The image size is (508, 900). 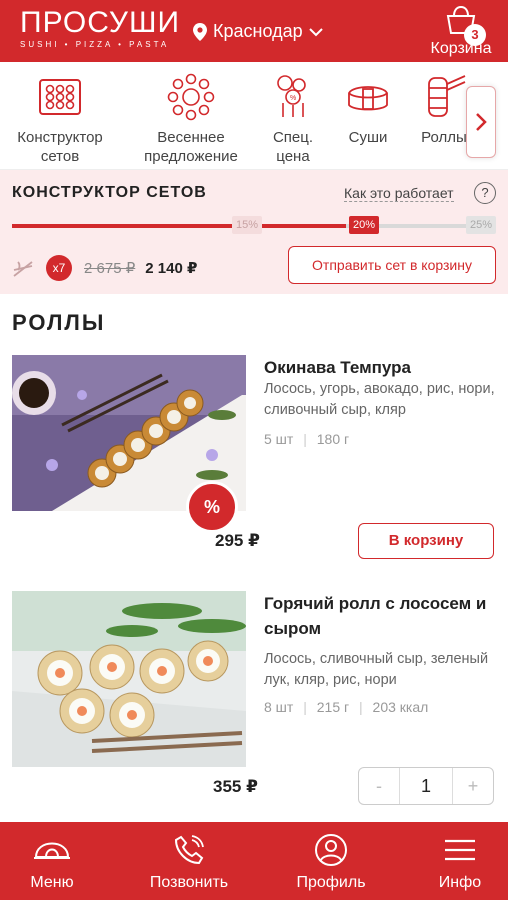 What do you see at coordinates (59, 268) in the screenshot?
I see `multiplier-badge: x7` at bounding box center [59, 268].